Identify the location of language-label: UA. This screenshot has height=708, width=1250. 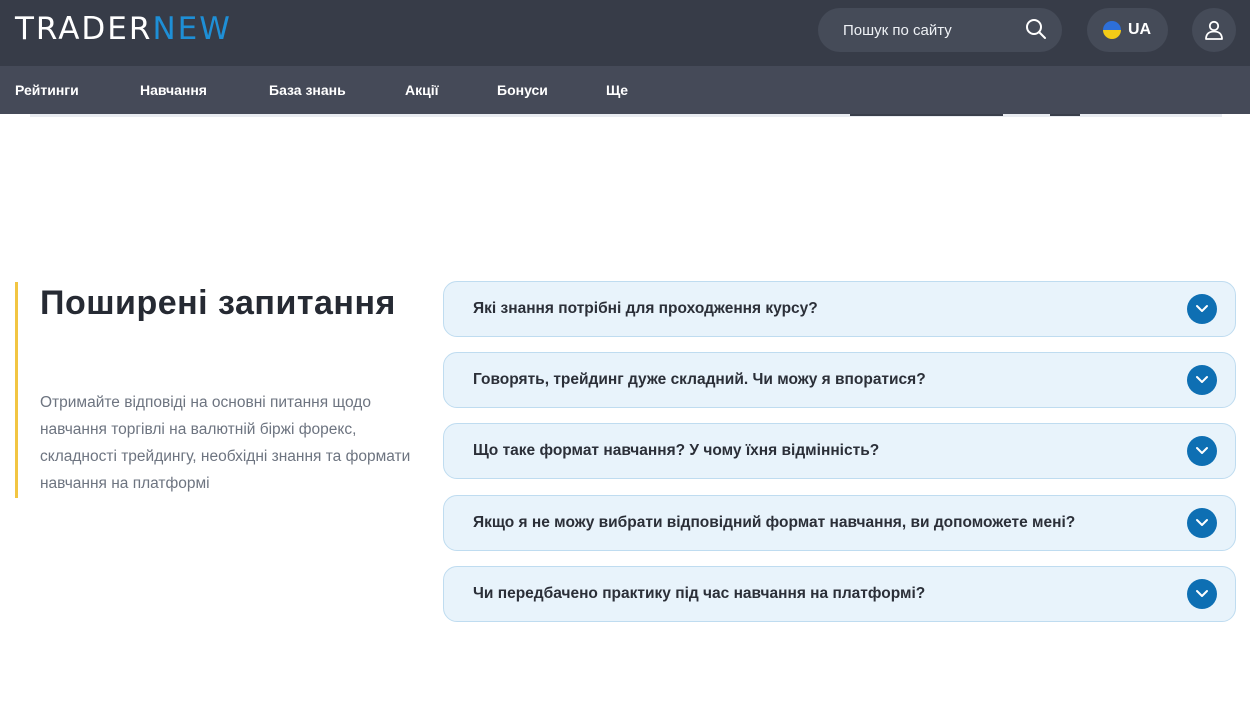
(1140, 29).